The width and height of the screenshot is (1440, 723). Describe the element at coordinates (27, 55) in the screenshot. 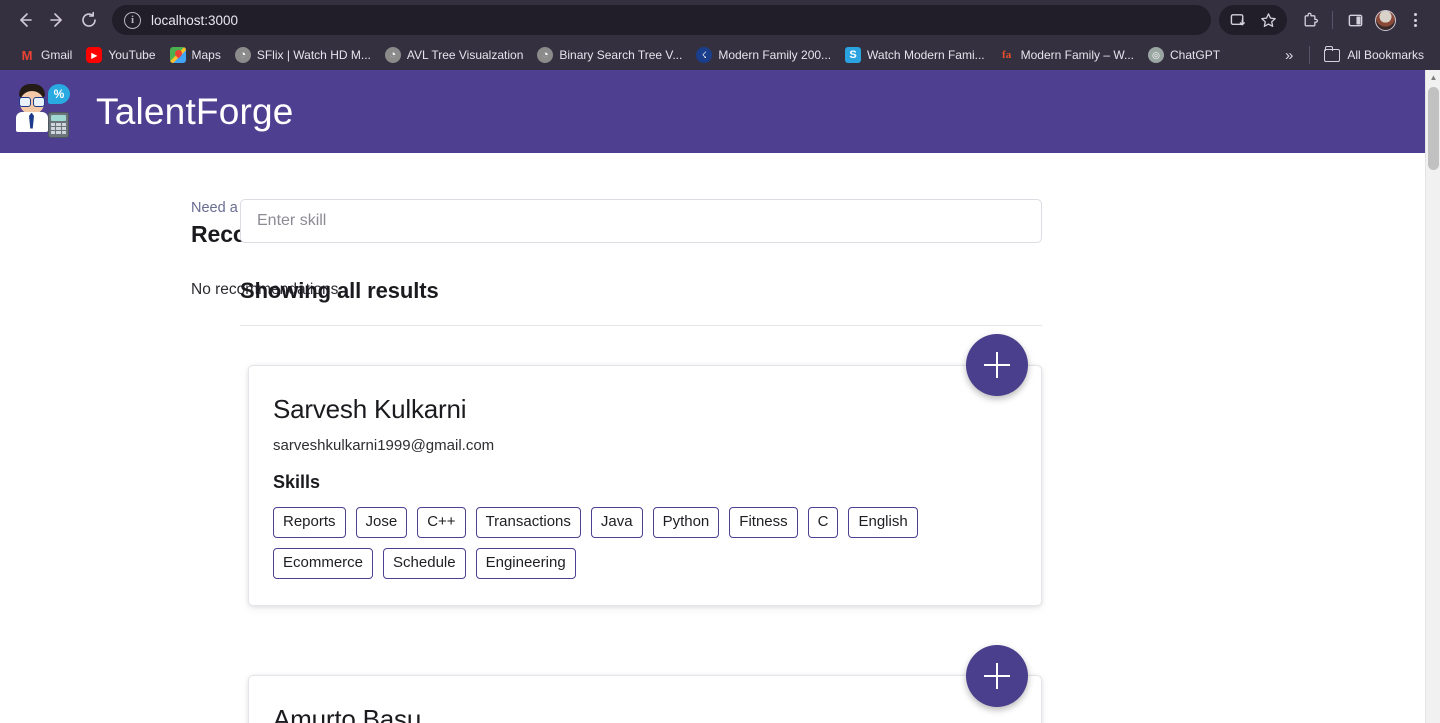

I see `gmail-icon: M` at that location.